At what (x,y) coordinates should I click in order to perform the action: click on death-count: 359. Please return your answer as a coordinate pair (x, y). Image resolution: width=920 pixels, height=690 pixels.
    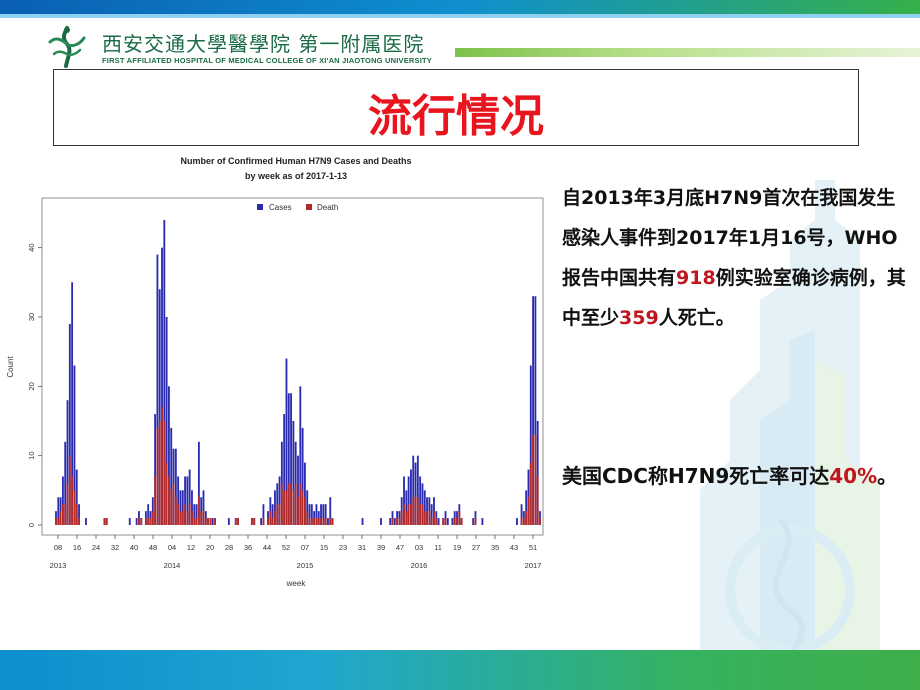
    Looking at the image, I should click on (639, 318).